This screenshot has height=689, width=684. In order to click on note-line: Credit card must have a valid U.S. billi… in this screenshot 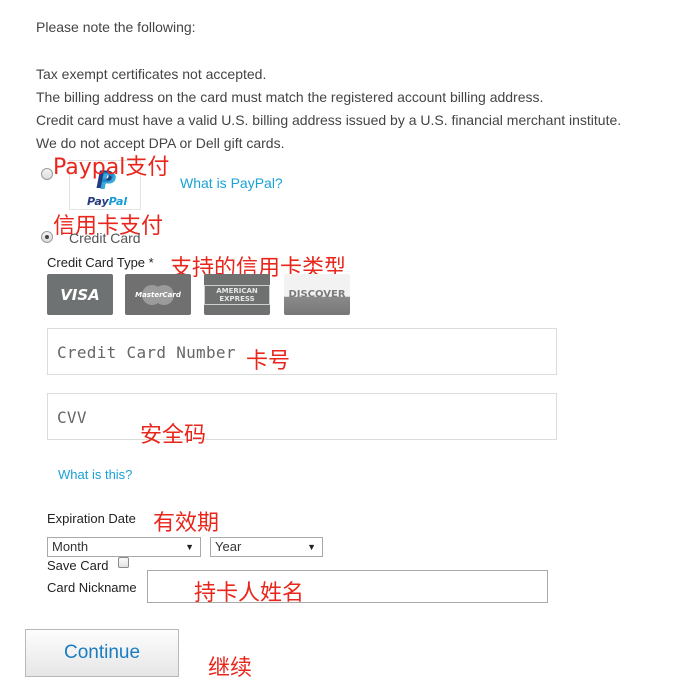, I will do `click(329, 120)`.